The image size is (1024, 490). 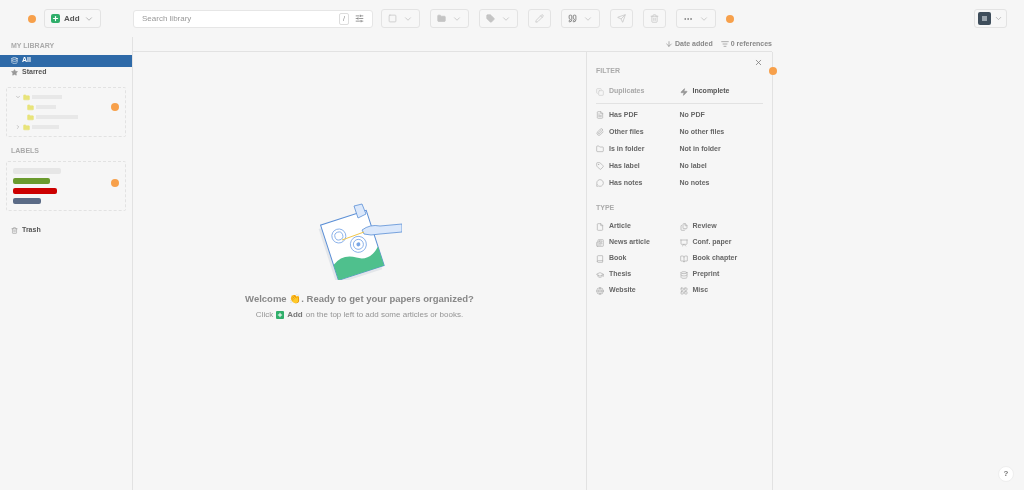 I want to click on lightning-icon, so click(x=683, y=91).